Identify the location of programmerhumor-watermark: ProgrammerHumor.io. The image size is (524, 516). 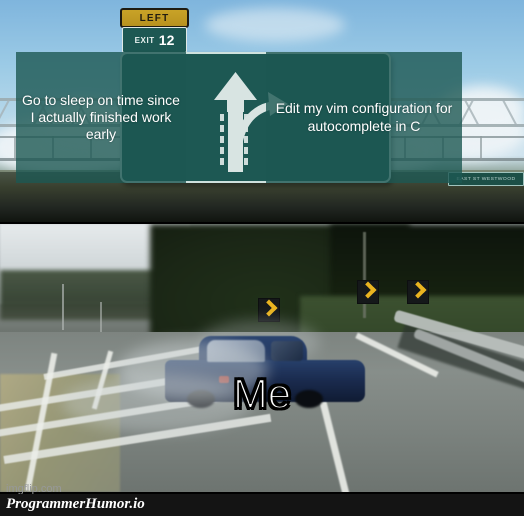
(75, 504).